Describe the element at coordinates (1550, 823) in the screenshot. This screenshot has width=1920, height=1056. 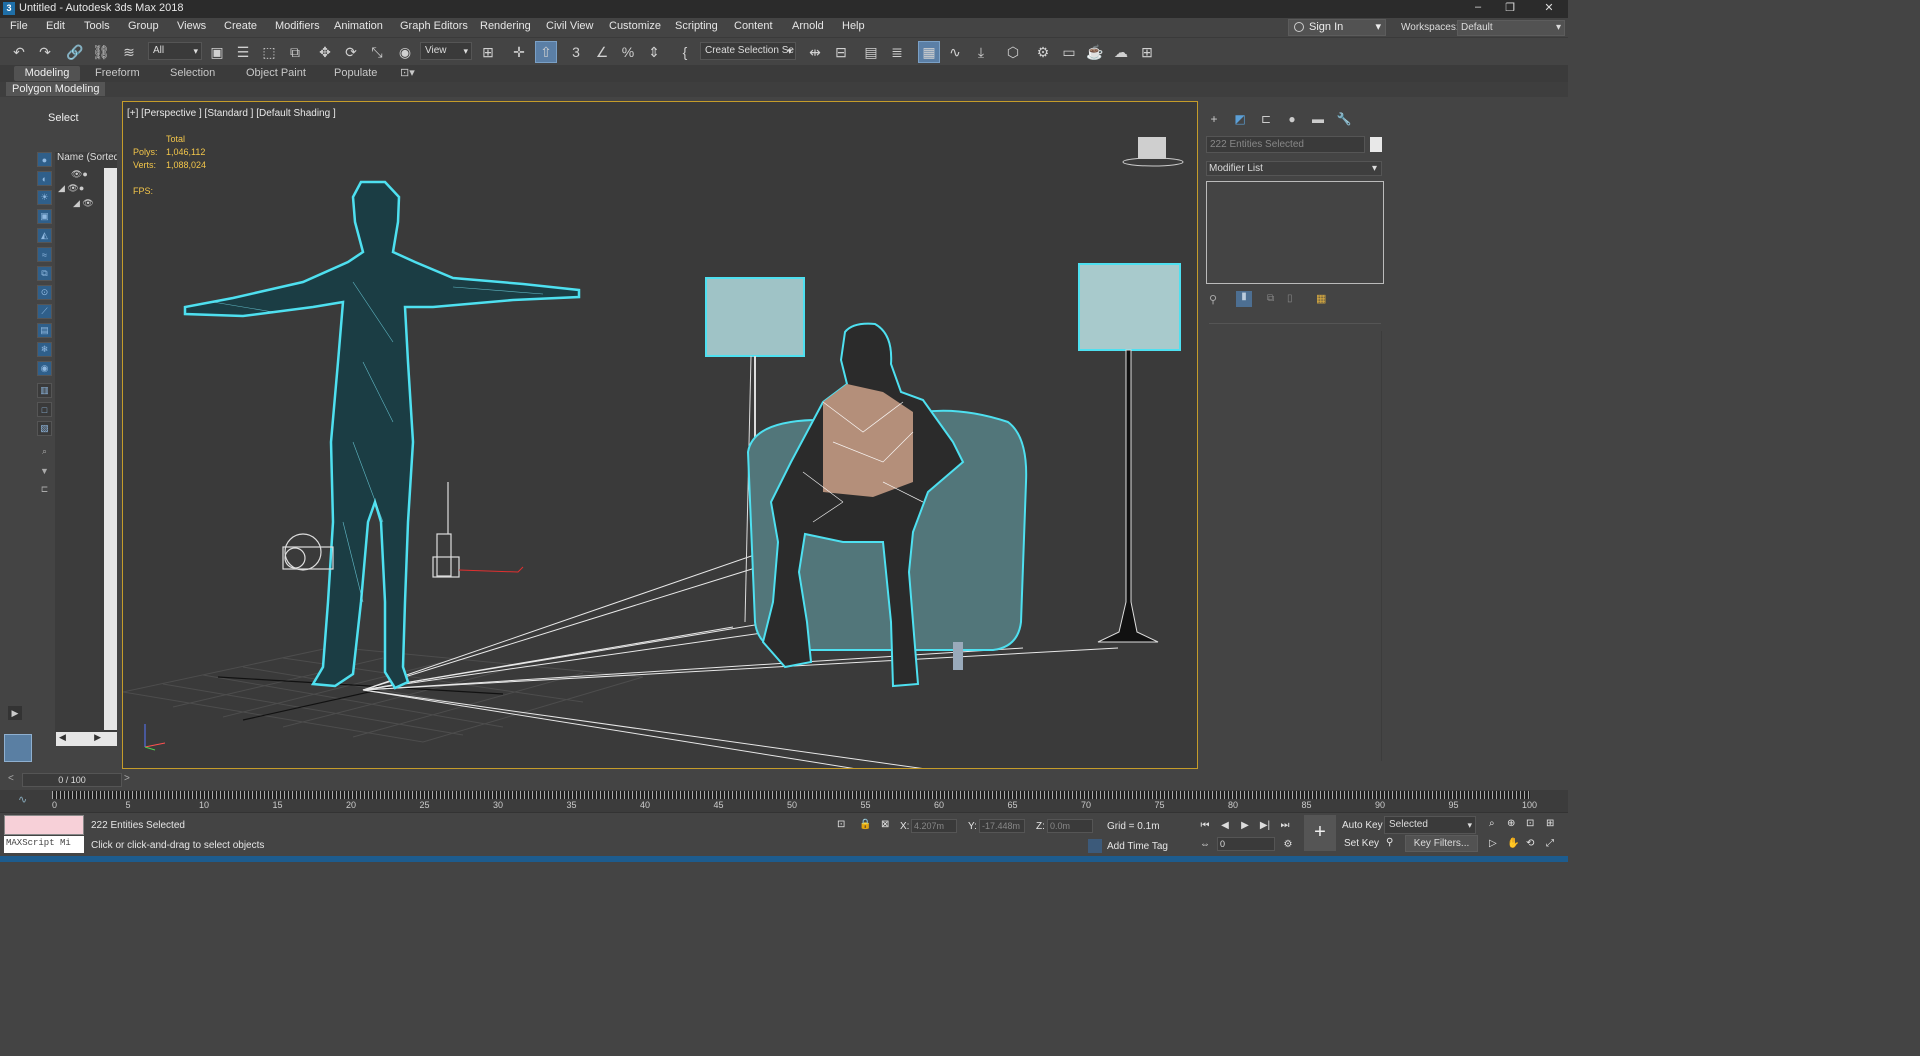
I see `zoom-extents-all-icon: ⊞` at that location.